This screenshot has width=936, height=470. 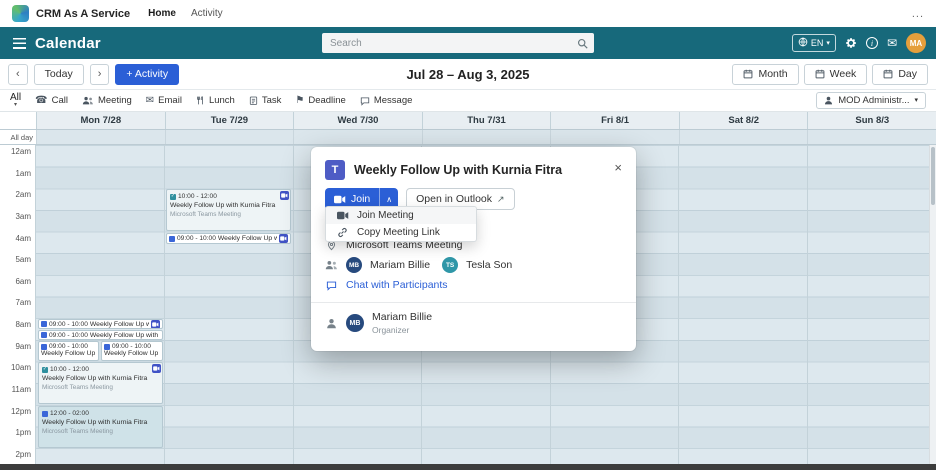 I want to click on organizer-avatar: MB, so click(x=355, y=323).